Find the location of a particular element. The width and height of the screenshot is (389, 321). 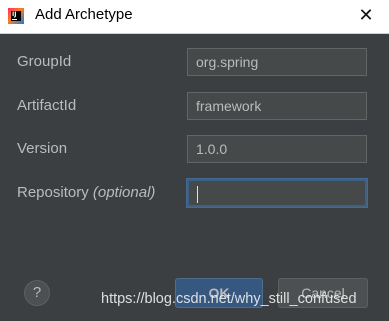

artifact-id-input: framework is located at coordinates (277, 106).